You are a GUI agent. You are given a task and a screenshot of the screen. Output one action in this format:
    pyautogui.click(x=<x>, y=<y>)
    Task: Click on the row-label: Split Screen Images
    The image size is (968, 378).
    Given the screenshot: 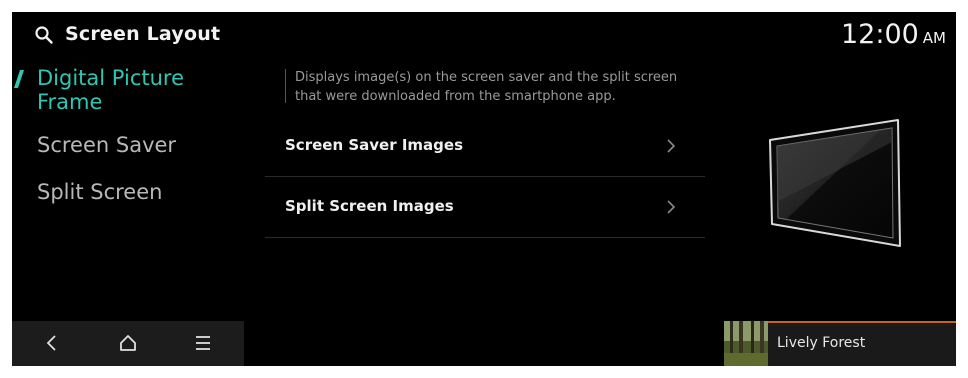 What is the action you would take?
    pyautogui.click(x=369, y=206)
    